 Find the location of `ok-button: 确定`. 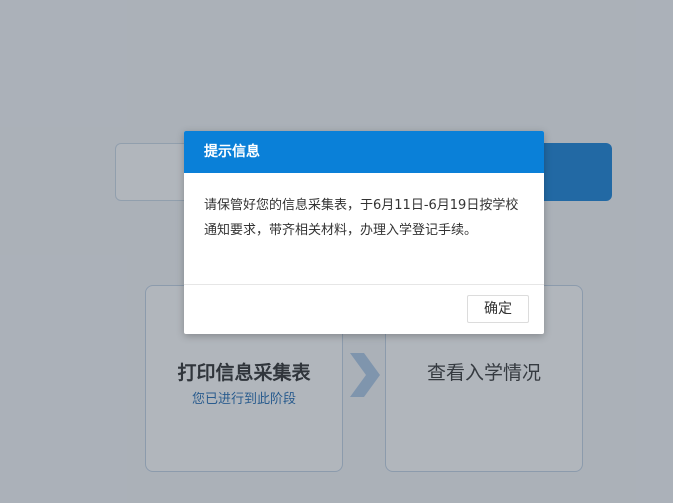

ok-button: 确定 is located at coordinates (498, 309).